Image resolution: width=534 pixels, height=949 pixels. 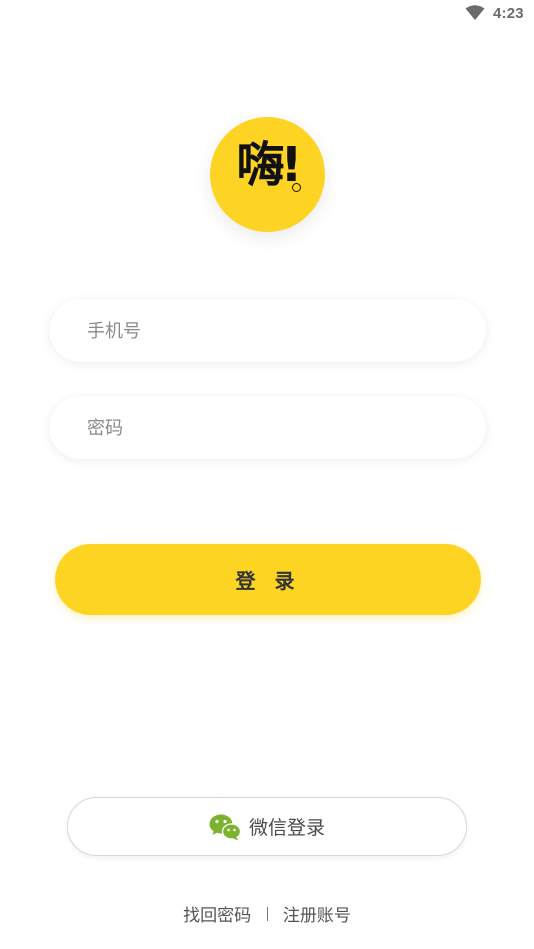 I want to click on phone-field, so click(x=267, y=331).